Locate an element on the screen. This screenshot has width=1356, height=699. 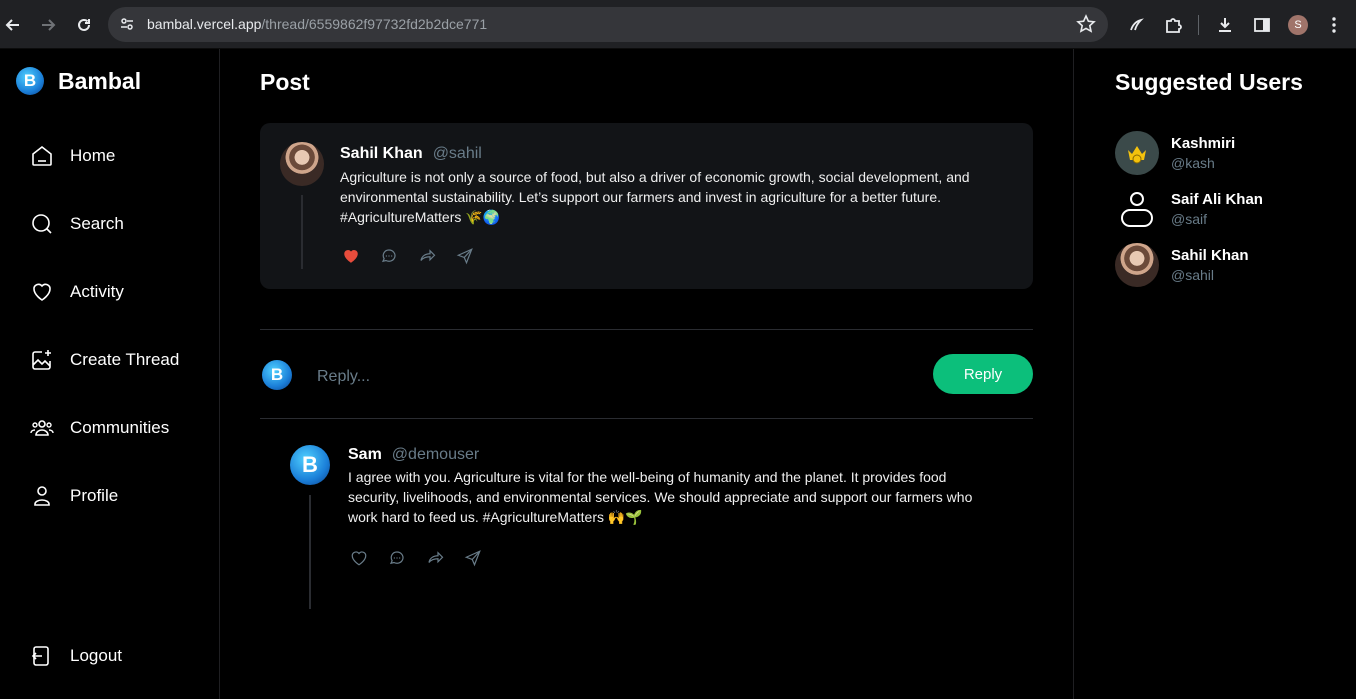
user-icon is located at coordinates (42, 496).